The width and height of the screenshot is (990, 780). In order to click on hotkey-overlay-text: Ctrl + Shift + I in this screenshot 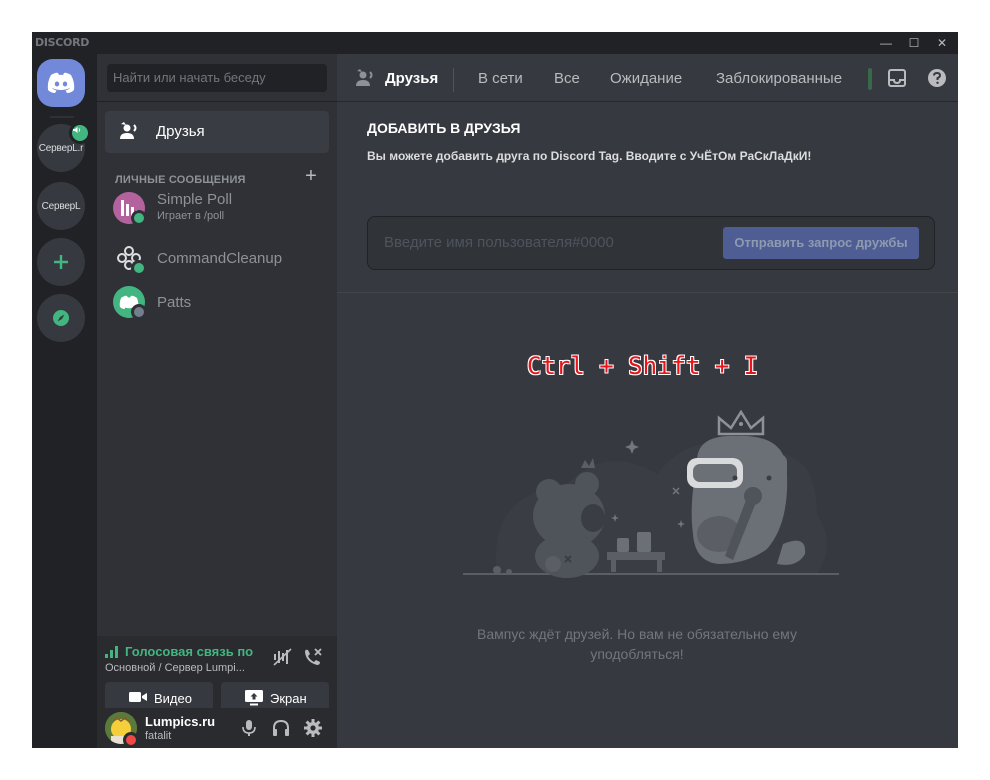, I will do `click(643, 366)`.